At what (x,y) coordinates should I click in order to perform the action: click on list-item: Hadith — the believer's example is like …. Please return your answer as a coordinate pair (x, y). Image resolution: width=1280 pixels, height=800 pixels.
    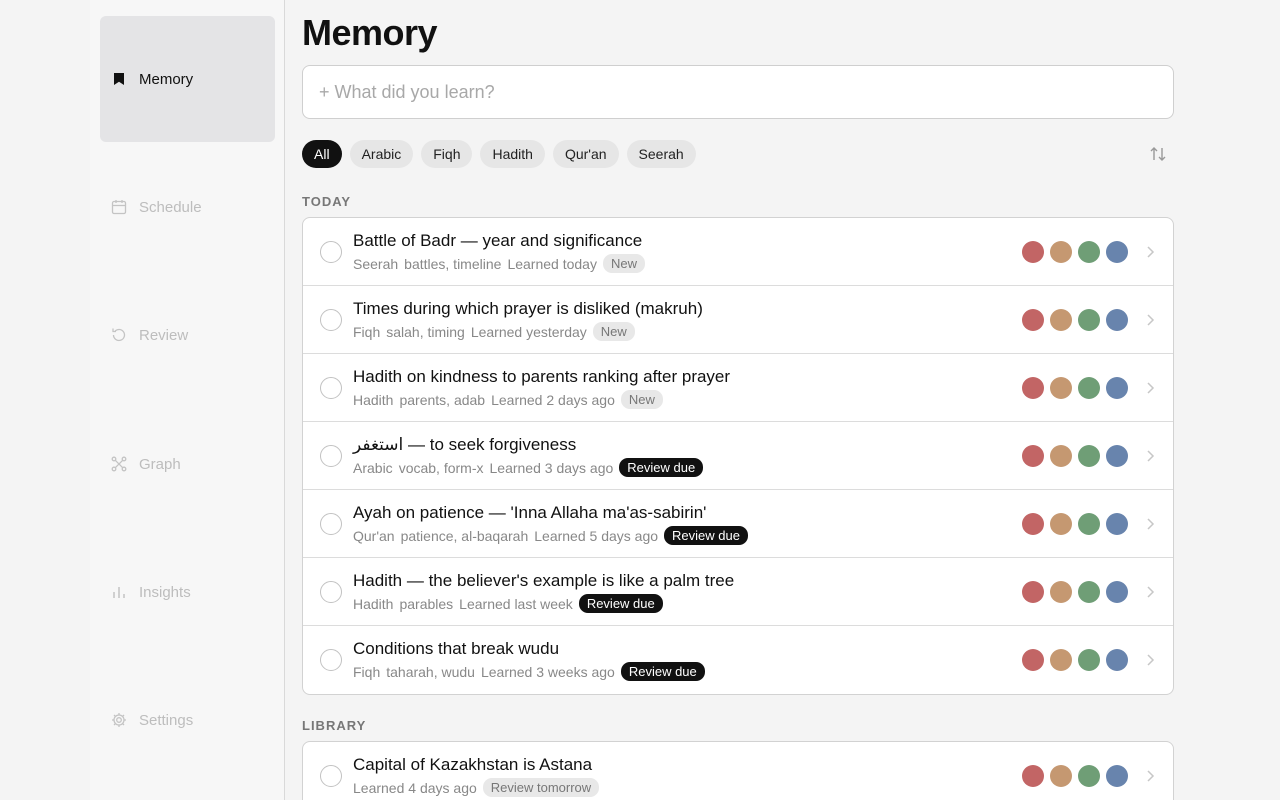
    Looking at the image, I should click on (738, 592).